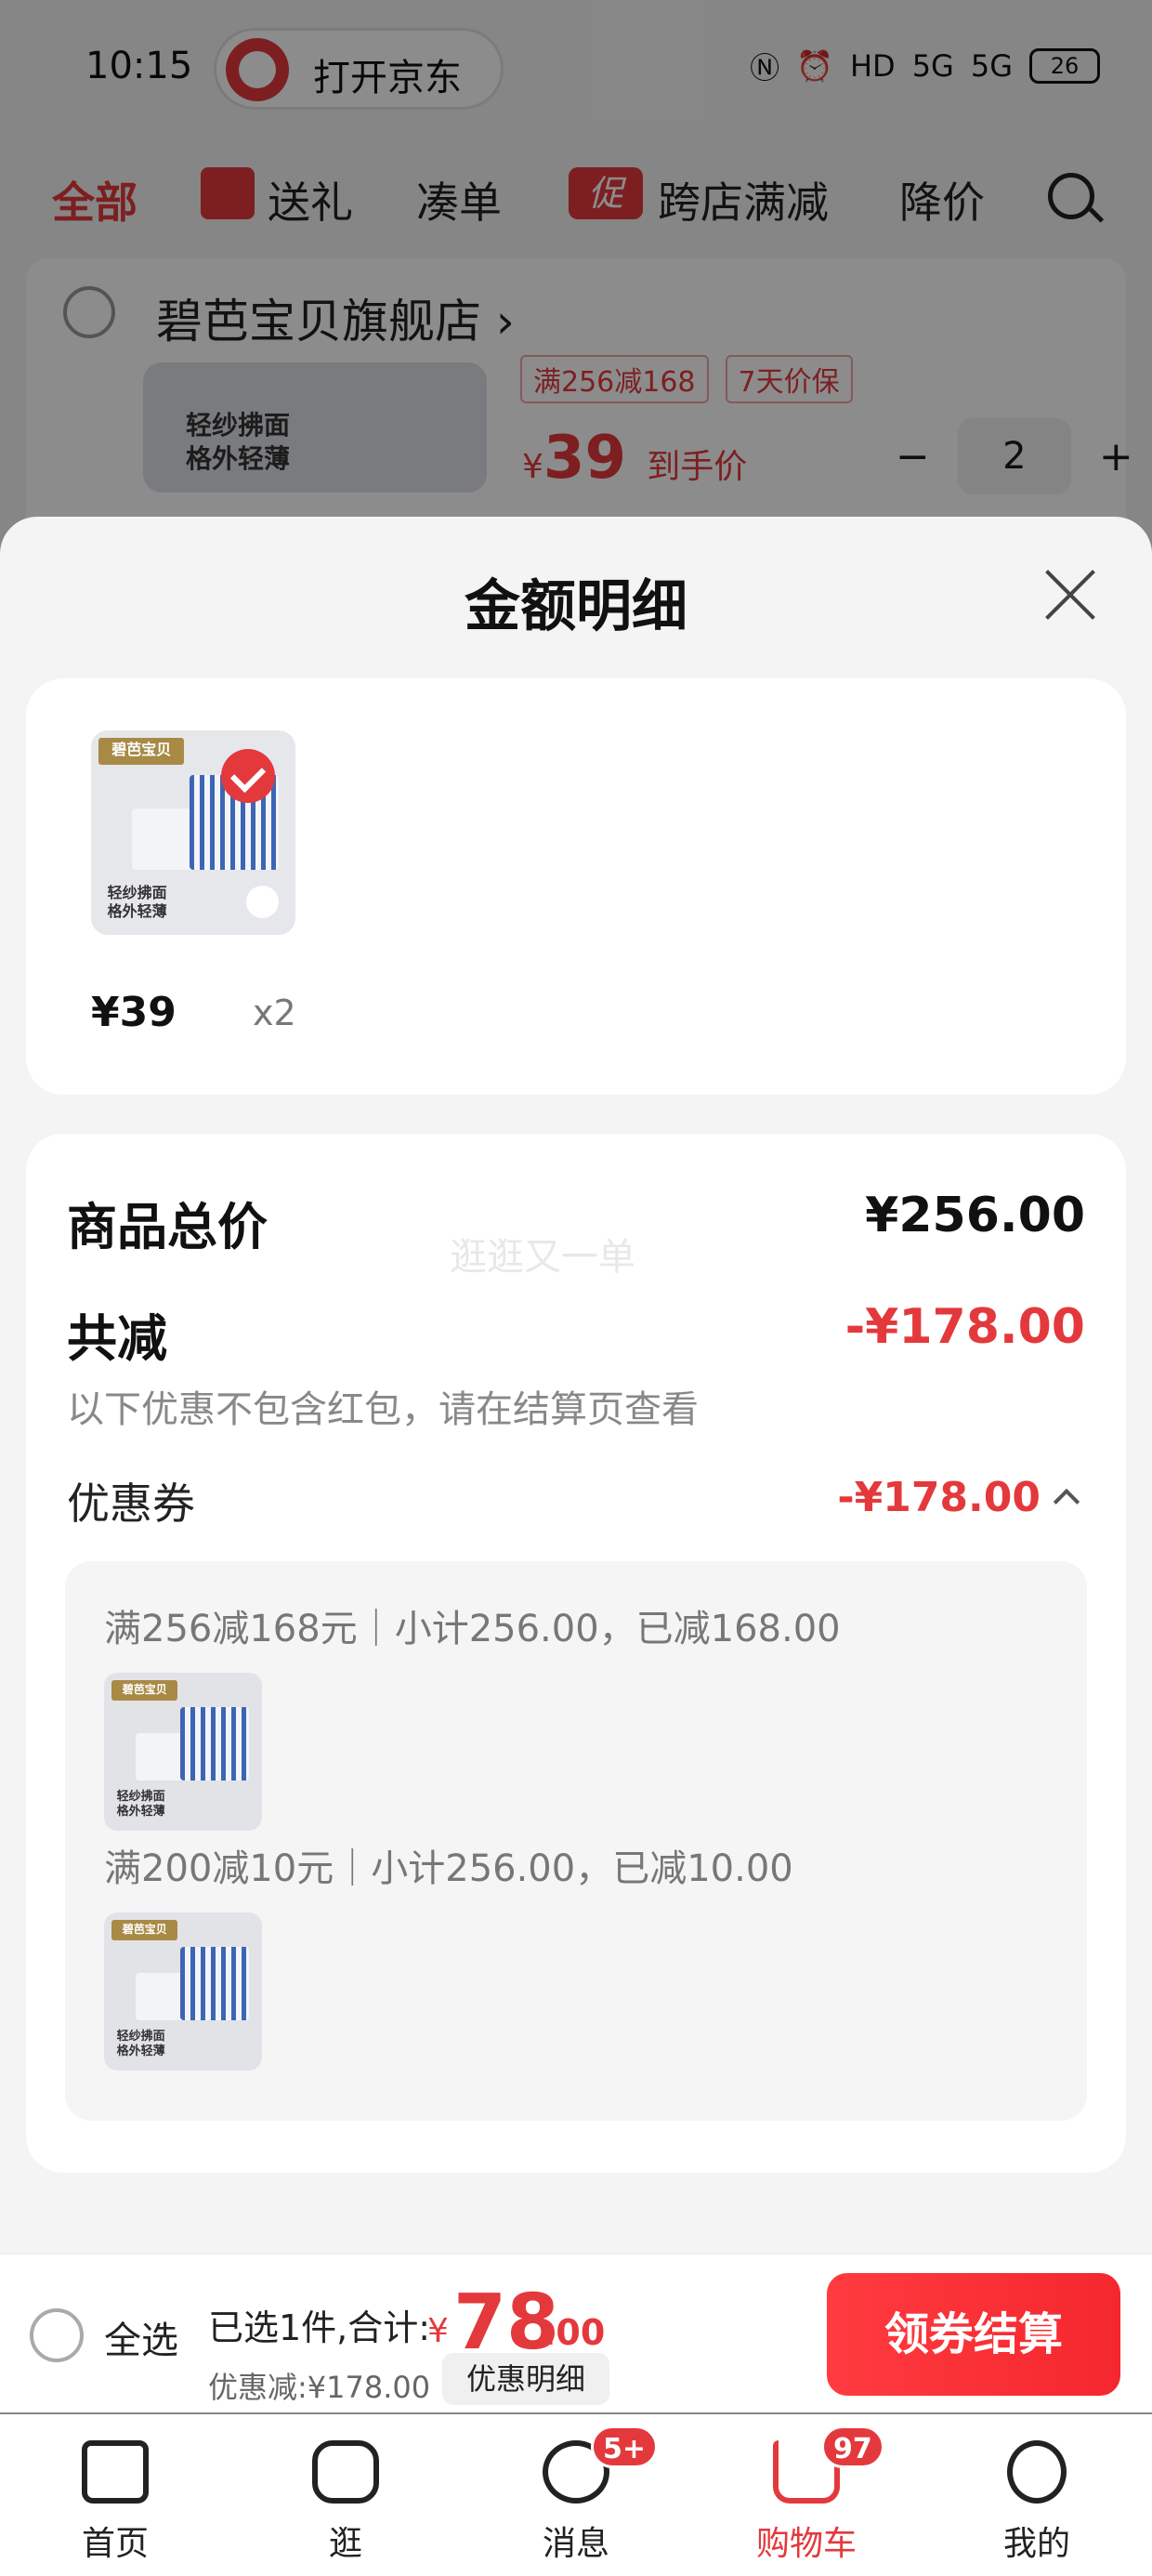 This screenshot has height=2576, width=1152. Describe the element at coordinates (806, 2544) in the screenshot. I see `tab-label: 购物车` at that location.